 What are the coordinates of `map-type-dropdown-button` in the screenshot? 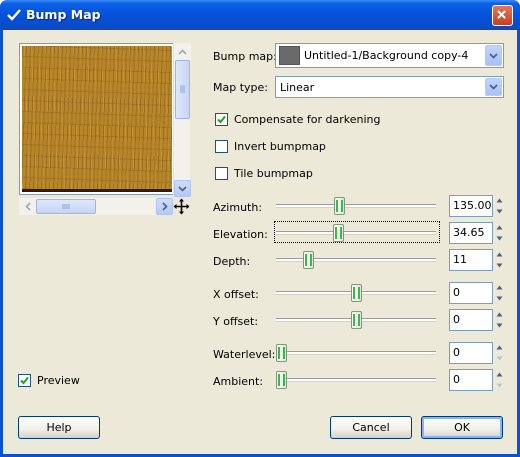 It's located at (493, 87).